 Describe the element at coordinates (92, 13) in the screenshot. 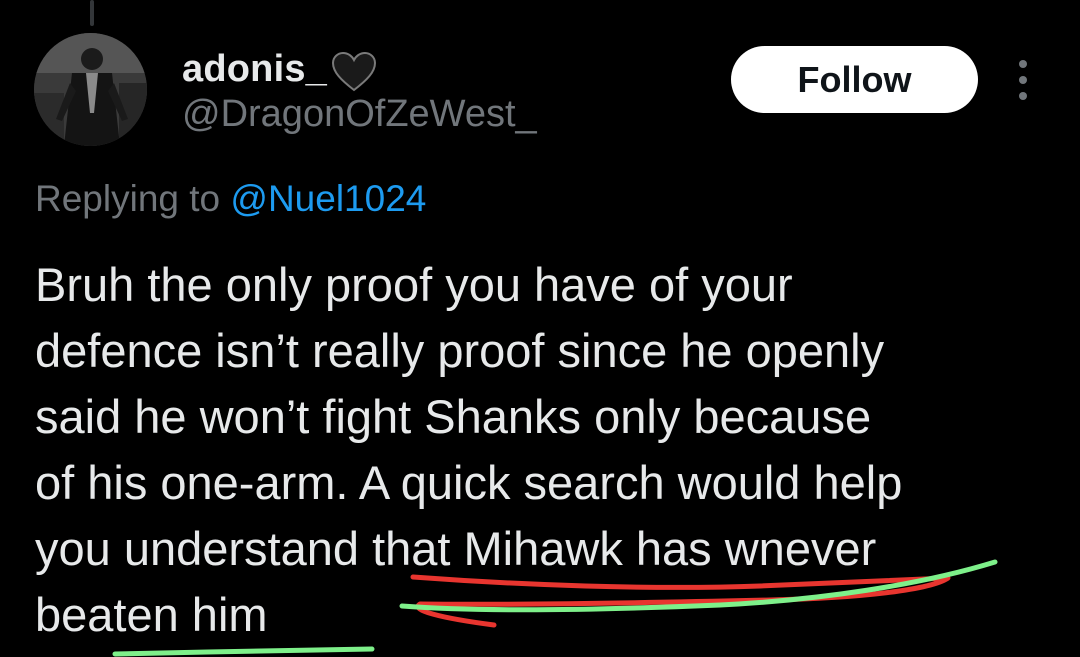

I see `thread-connector-line` at that location.